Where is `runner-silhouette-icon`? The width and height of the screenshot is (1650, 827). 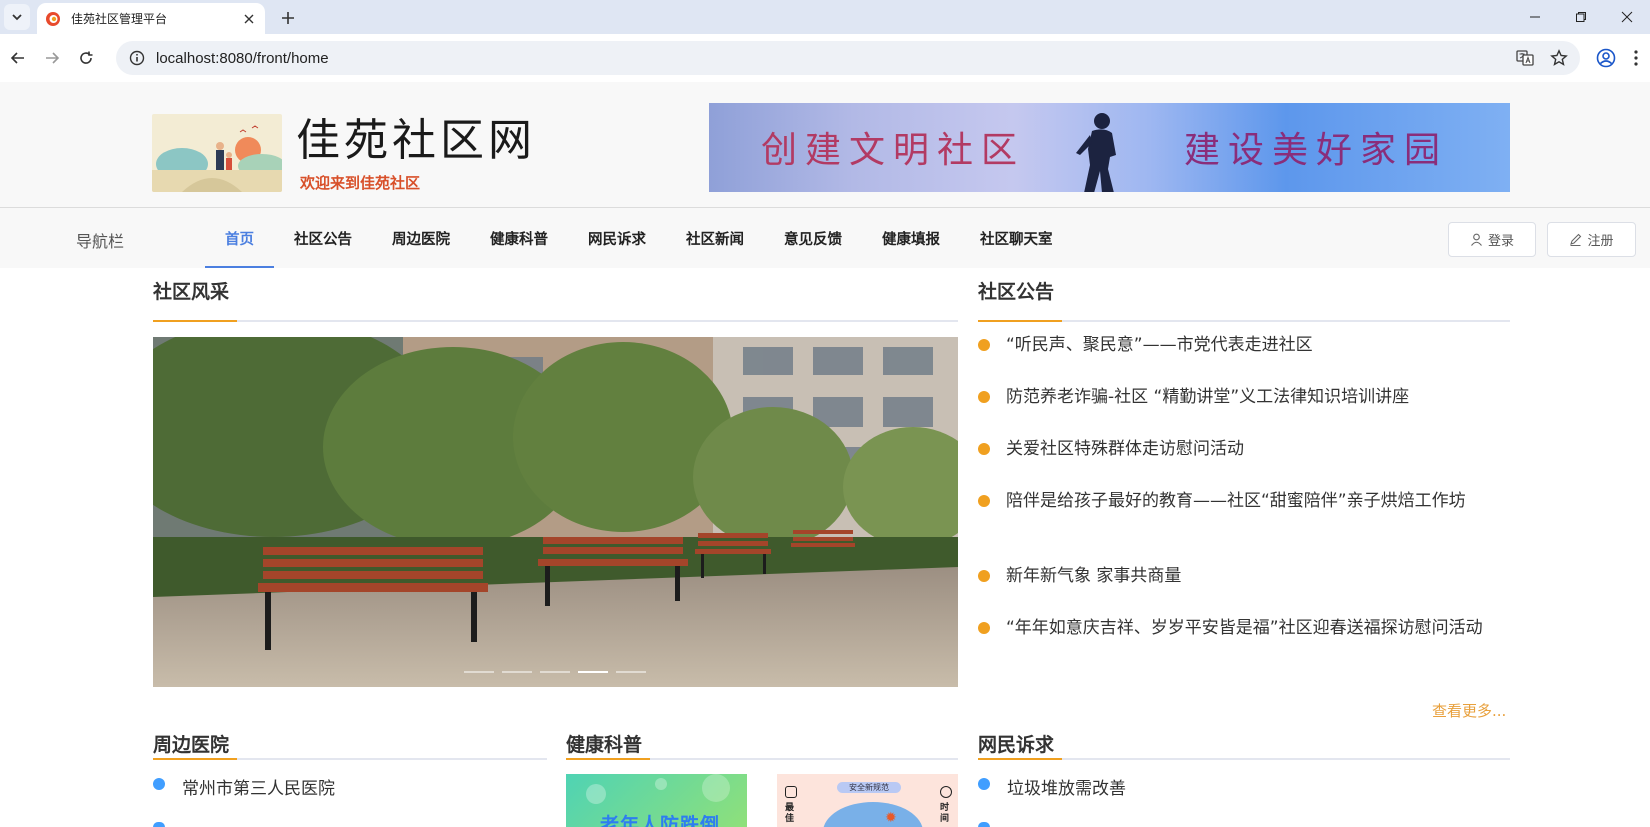
runner-silhouette-icon is located at coordinates (1096, 152).